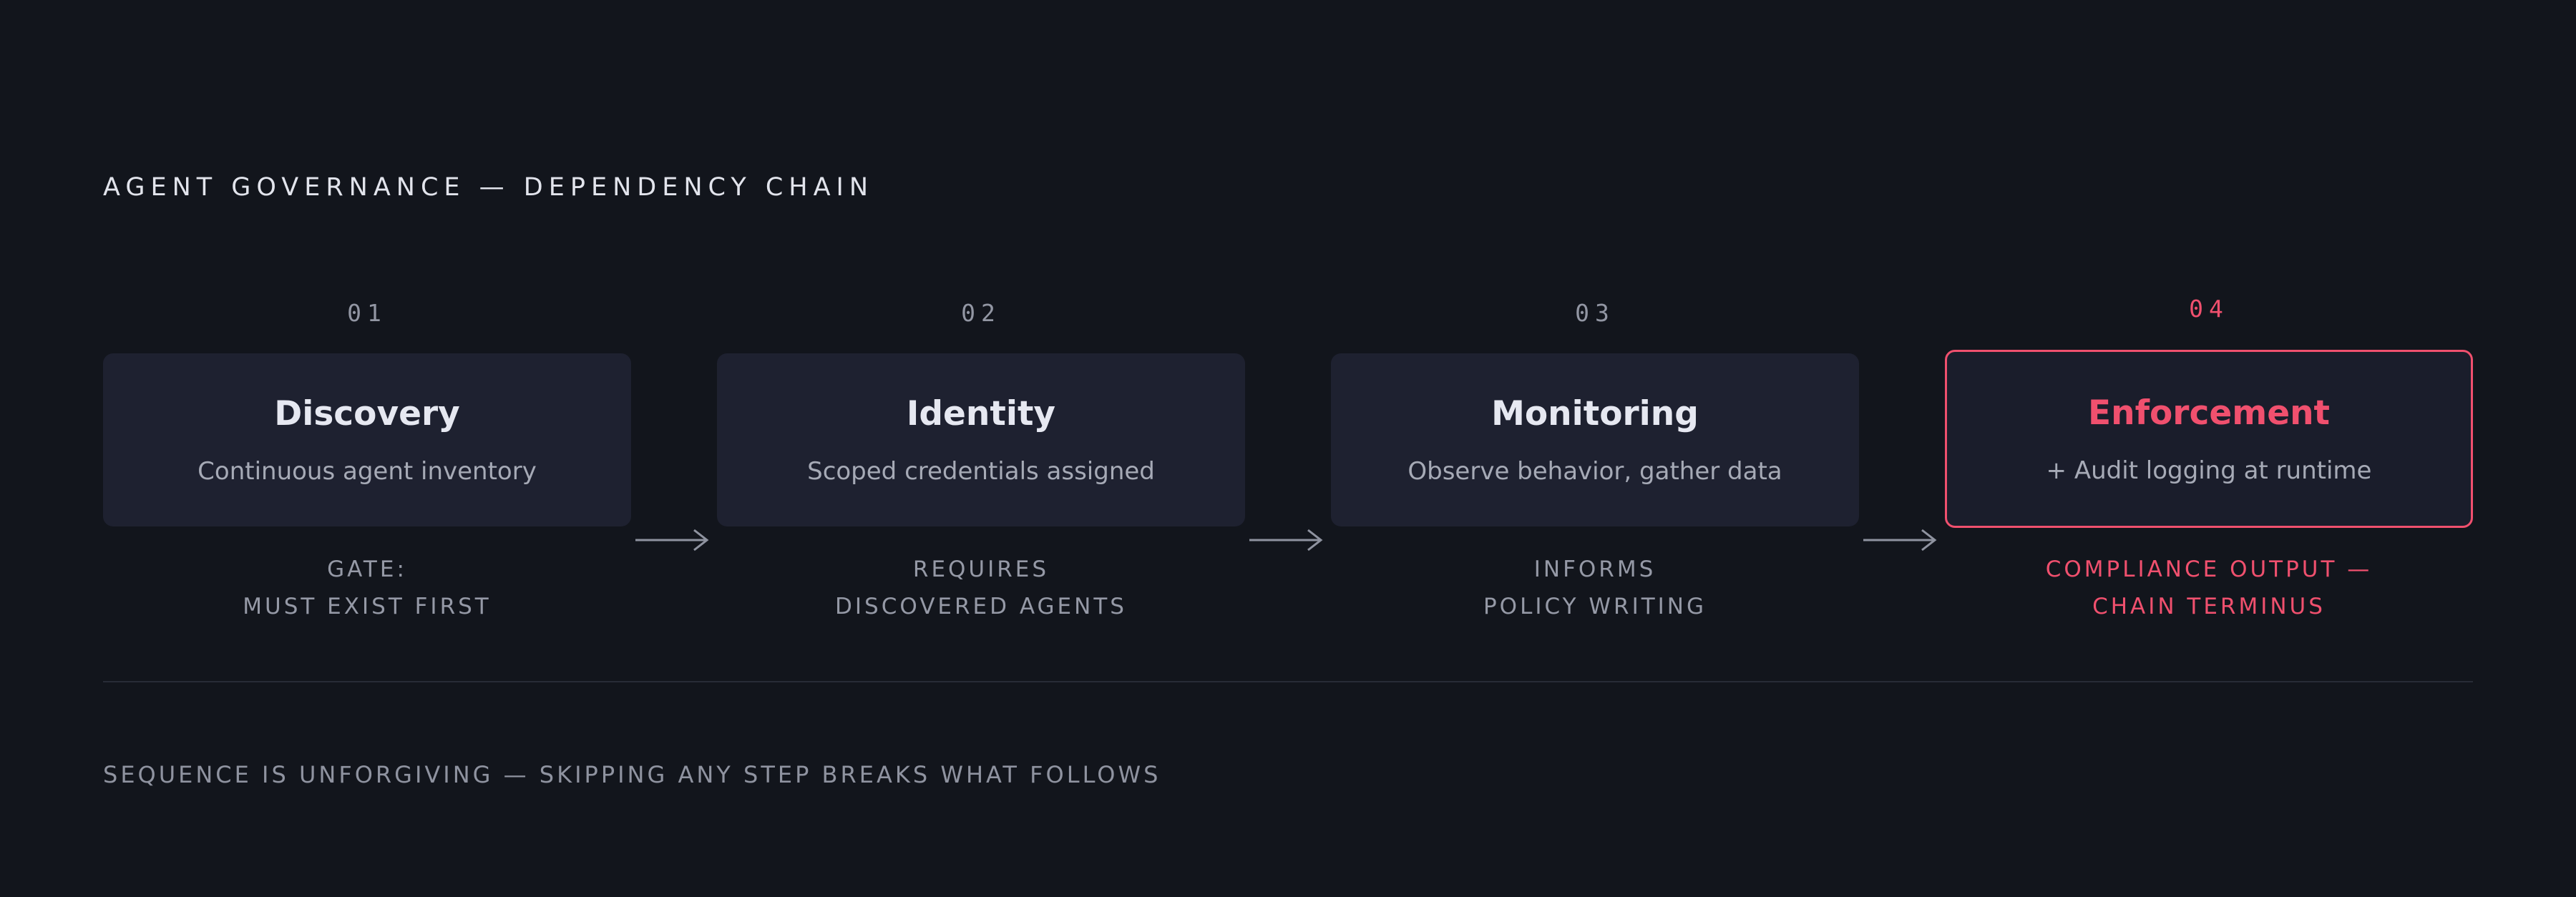 This screenshot has width=2576, height=897. Describe the element at coordinates (2209, 588) in the screenshot. I see `step-note: COMPLIANCE OUTPUT — CHAIN TERMINUS` at that location.